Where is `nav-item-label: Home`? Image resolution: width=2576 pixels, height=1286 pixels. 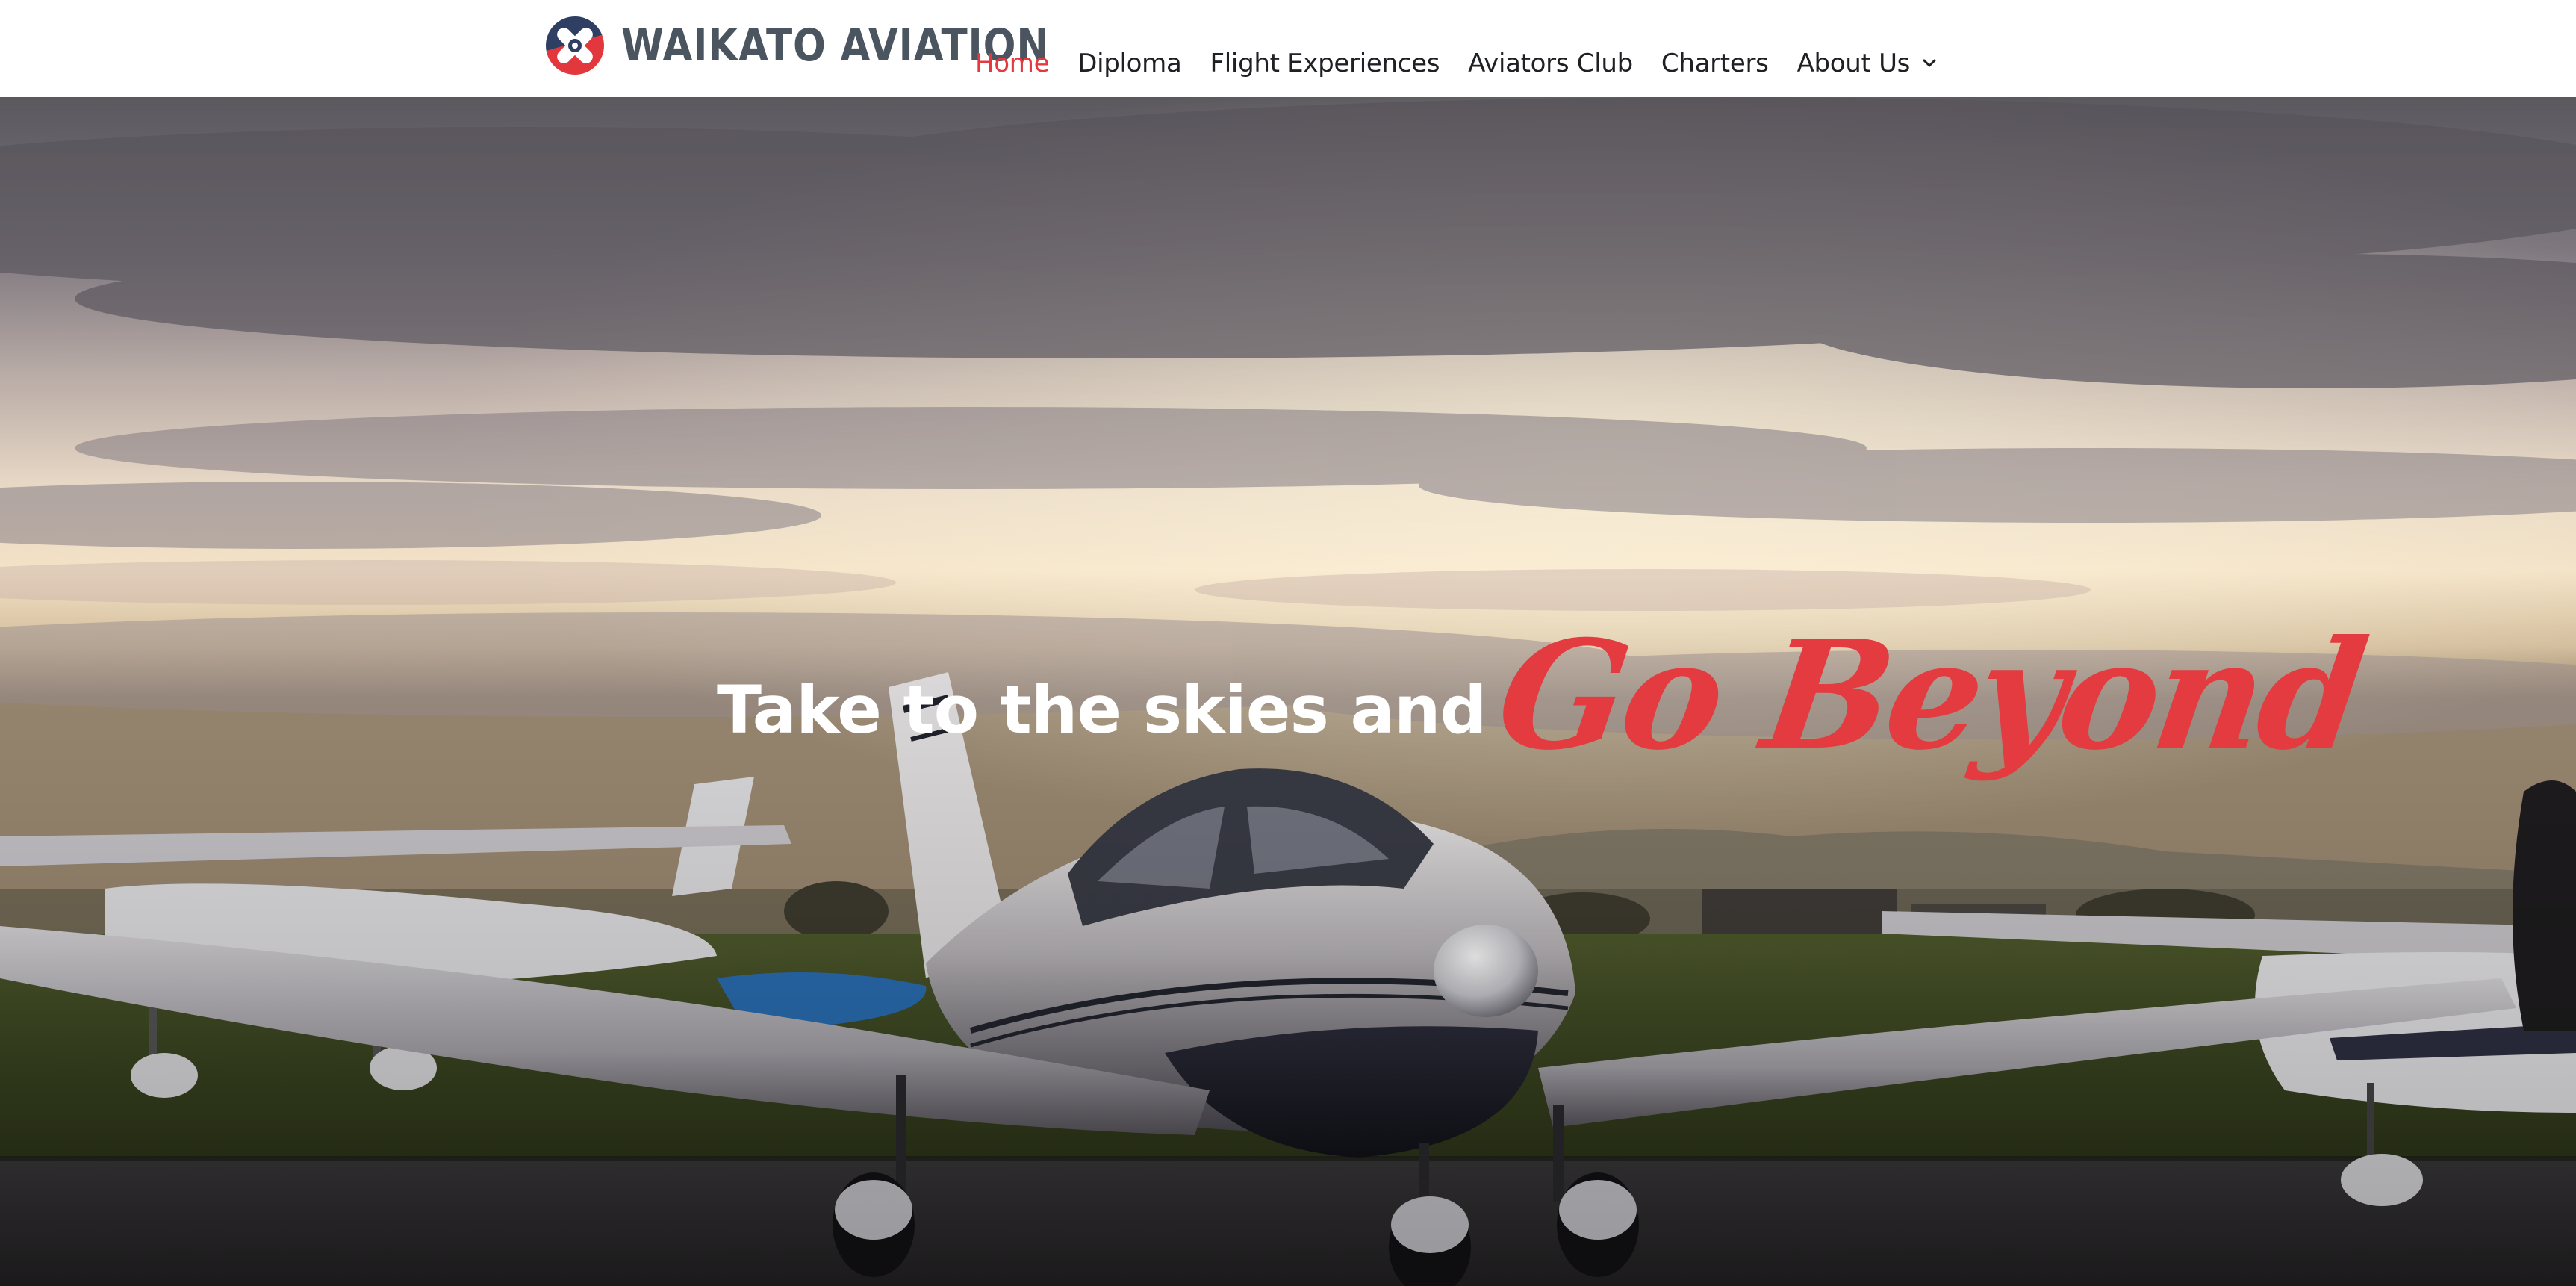
nav-item-label: Home is located at coordinates (1012, 63).